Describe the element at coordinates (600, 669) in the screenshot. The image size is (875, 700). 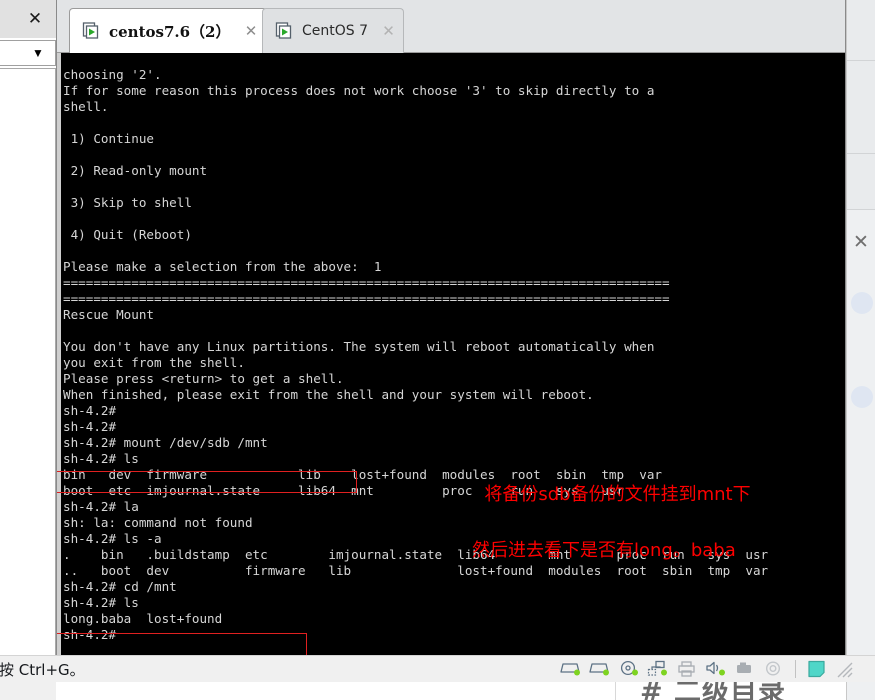
I see `hard-disk-2-icon` at that location.